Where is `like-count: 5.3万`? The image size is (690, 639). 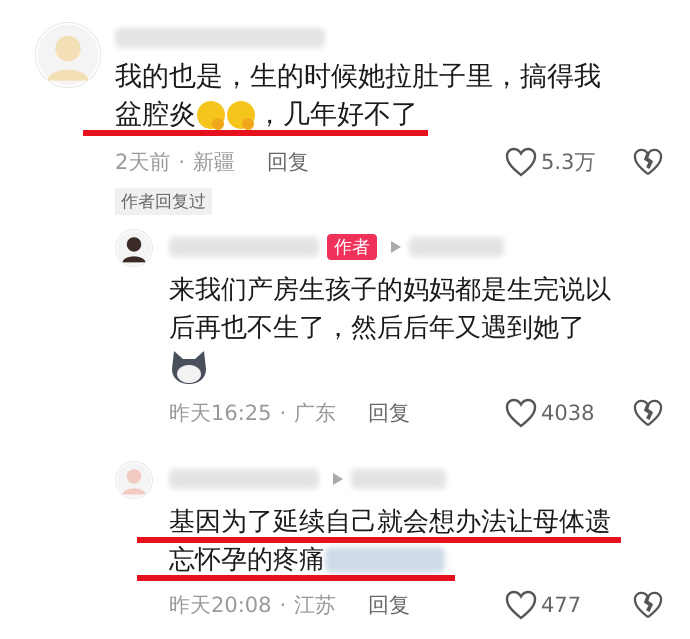 like-count: 5.3万 is located at coordinates (568, 162).